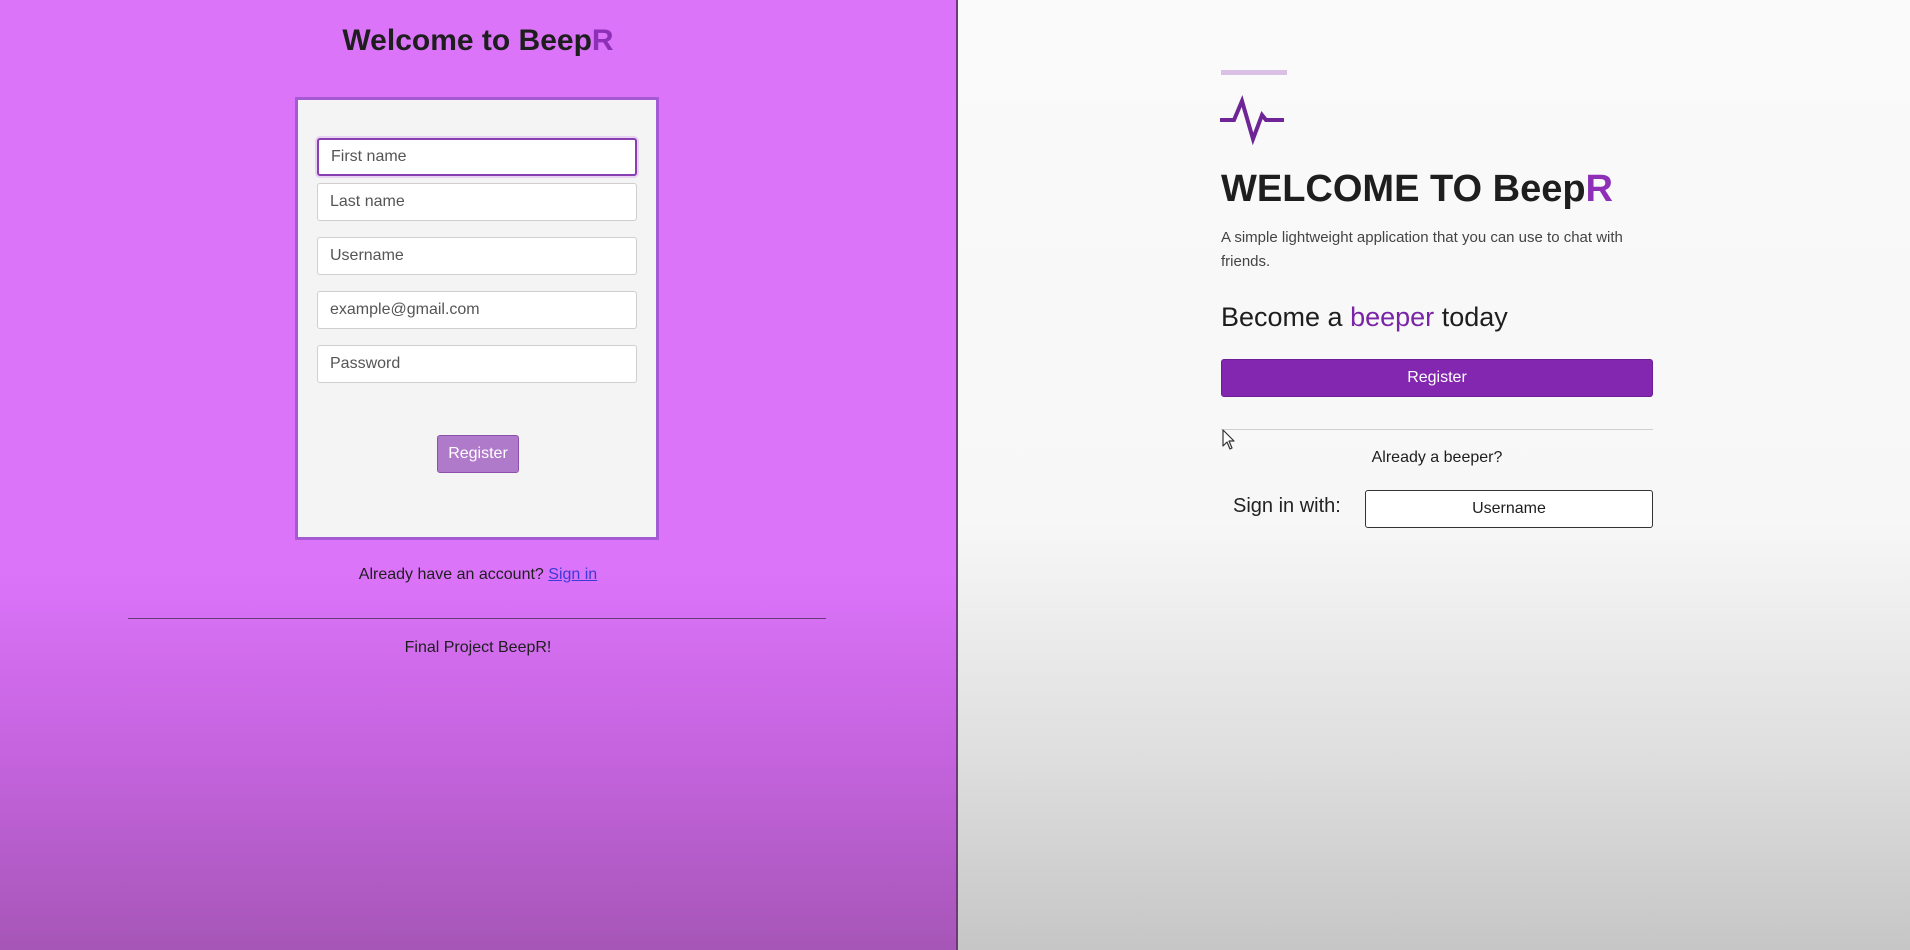 Image resolution: width=1910 pixels, height=950 pixels. I want to click on left-page-title: Welcome to BeepR, so click(478, 41).